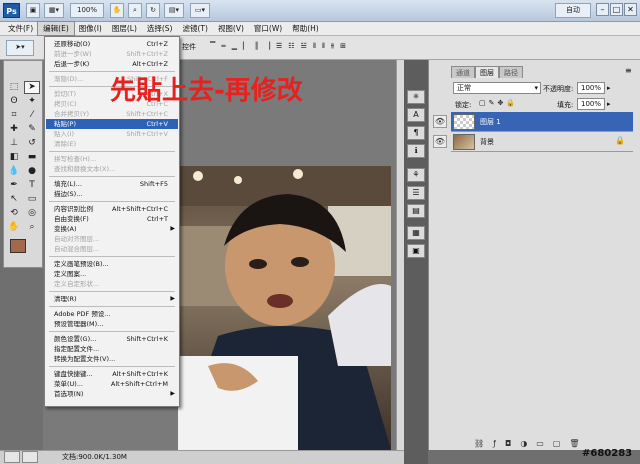  I want to click on edit-menu-item: 填充(L)... Shift+F5, so click(112, 184).